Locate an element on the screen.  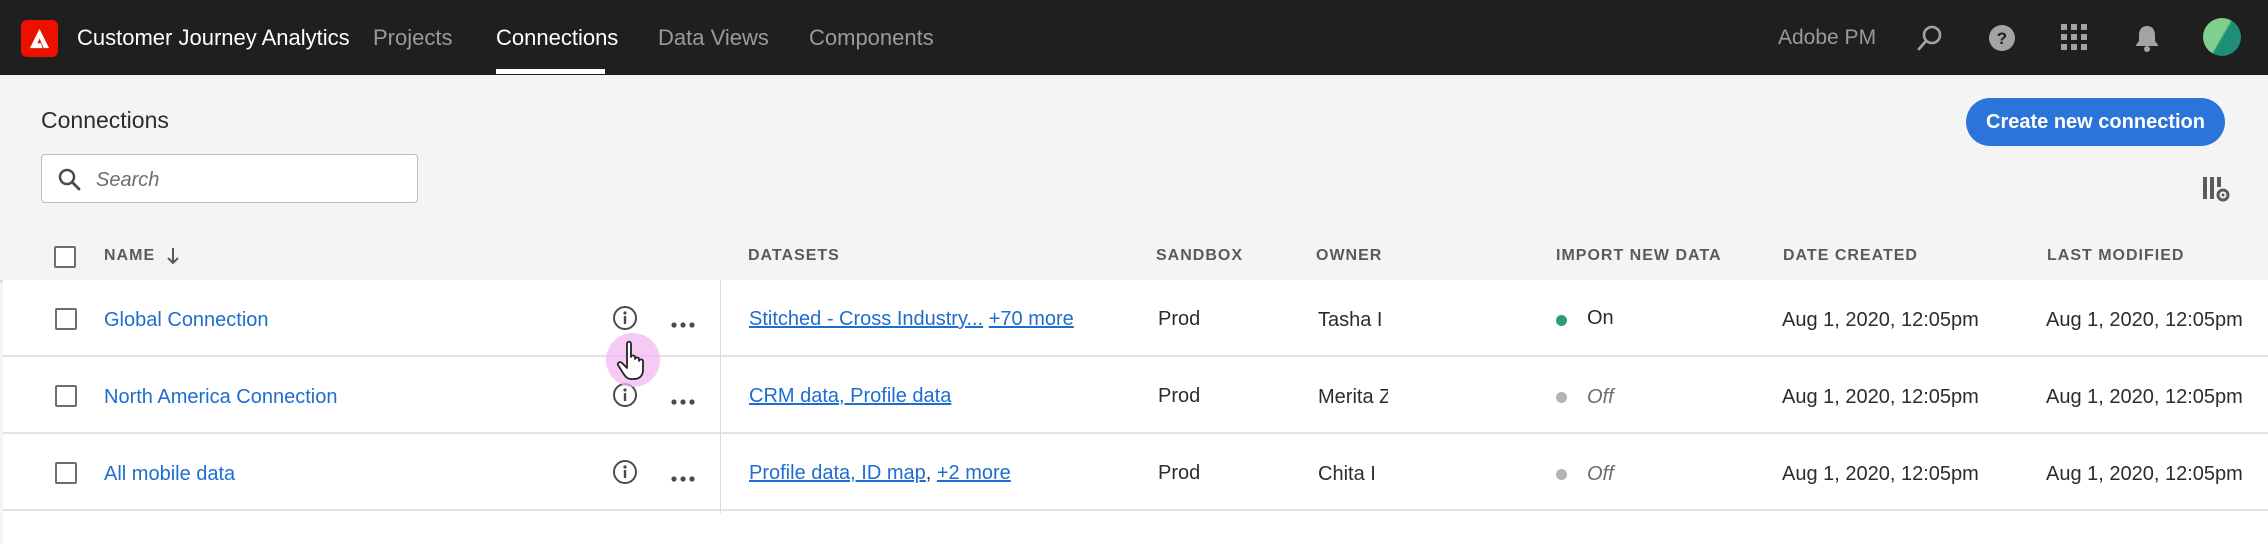
notifications-bell-icon is located at coordinates (2147, 40).